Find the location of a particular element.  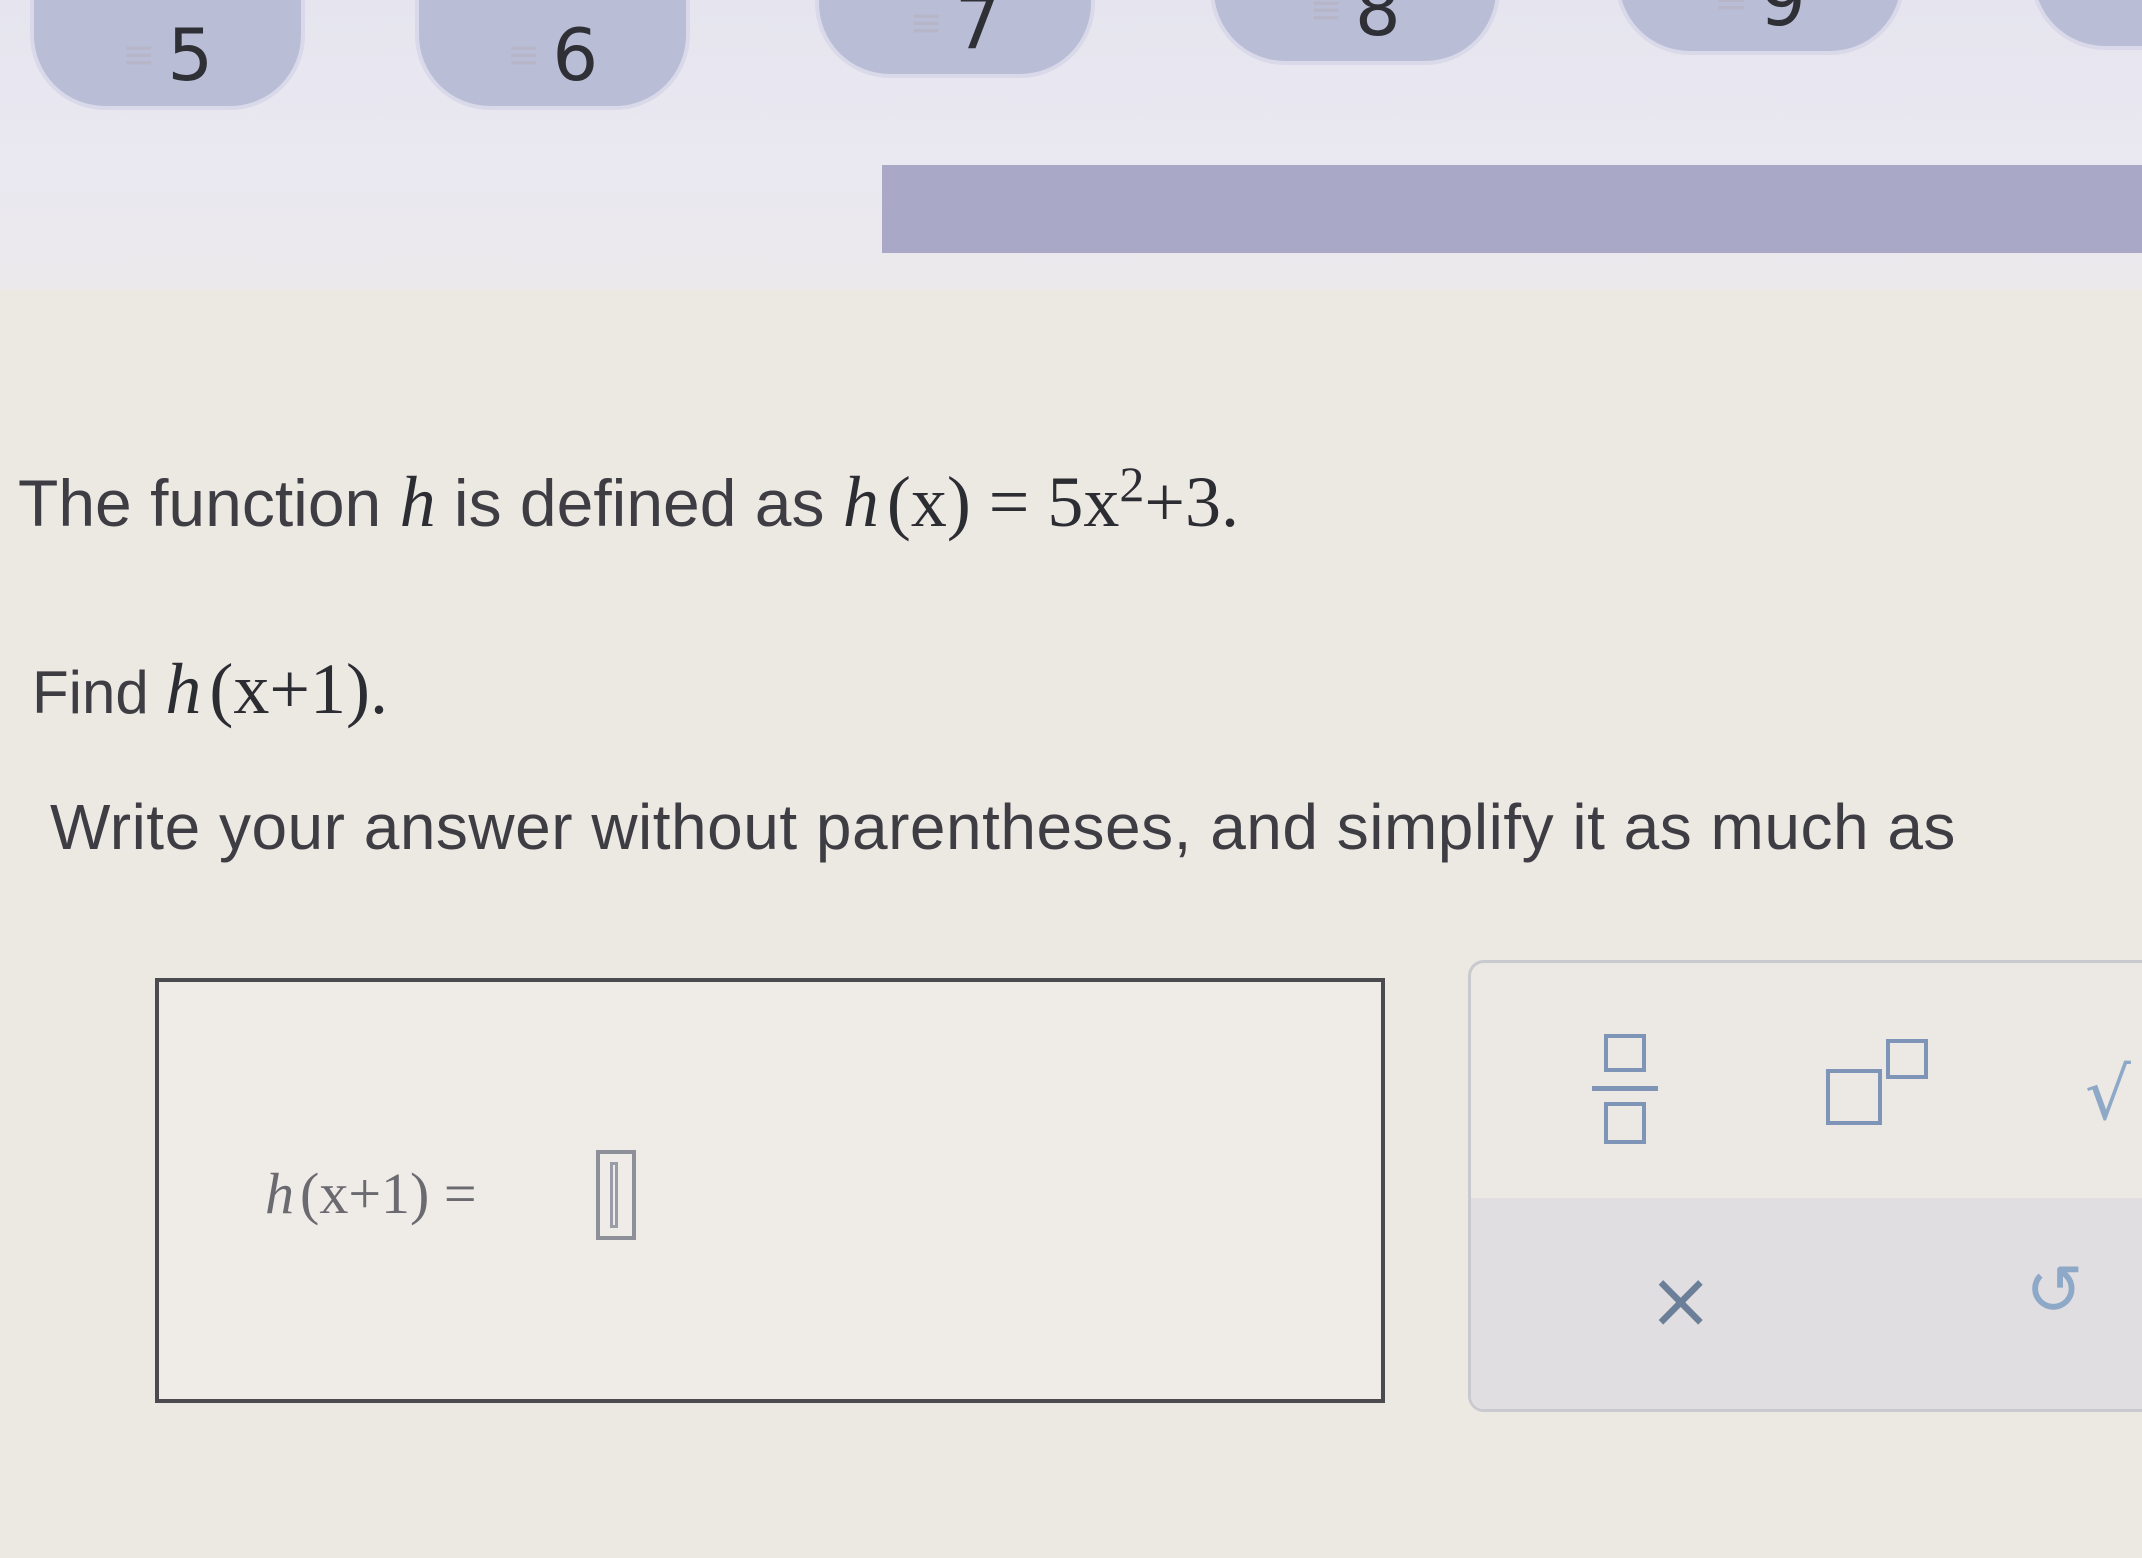

question-tab-9: ≡ 9 is located at coordinates (1760, 27).